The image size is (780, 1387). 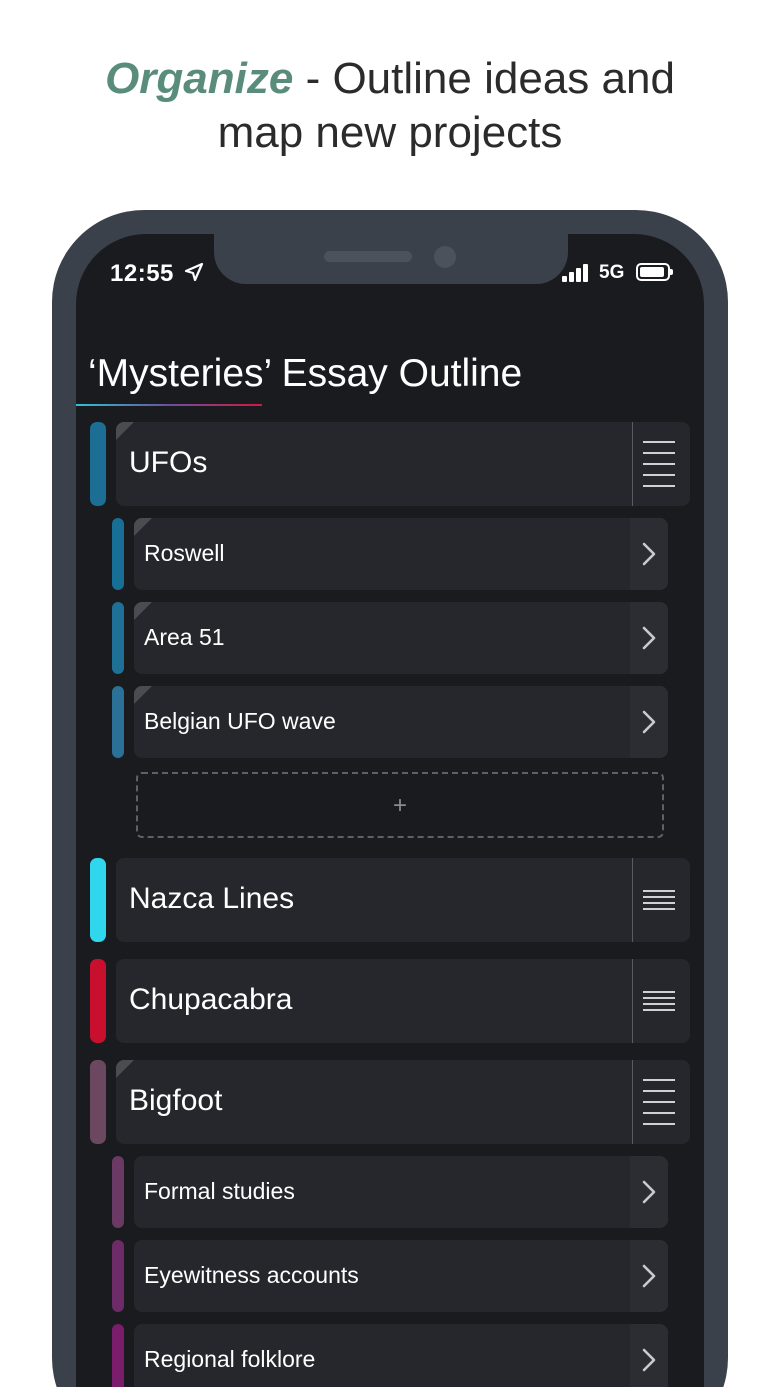 I want to click on subitem-label: Formal studies, so click(x=219, y=1191).